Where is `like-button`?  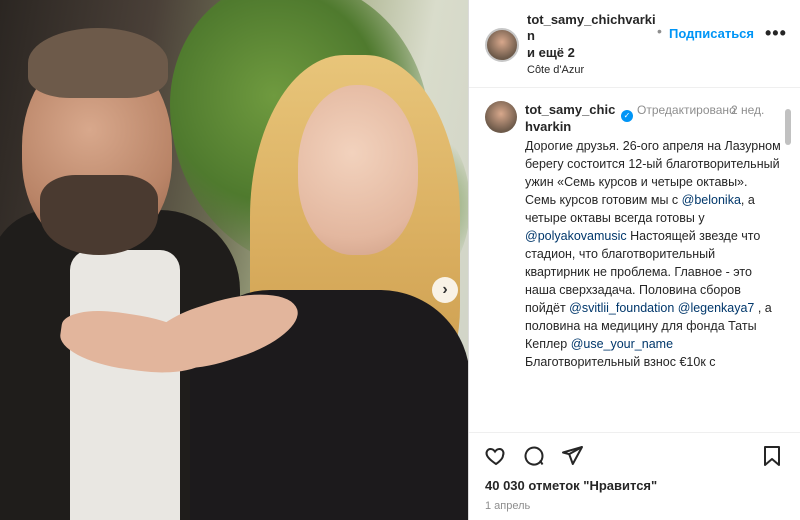 like-button is located at coordinates (496, 456).